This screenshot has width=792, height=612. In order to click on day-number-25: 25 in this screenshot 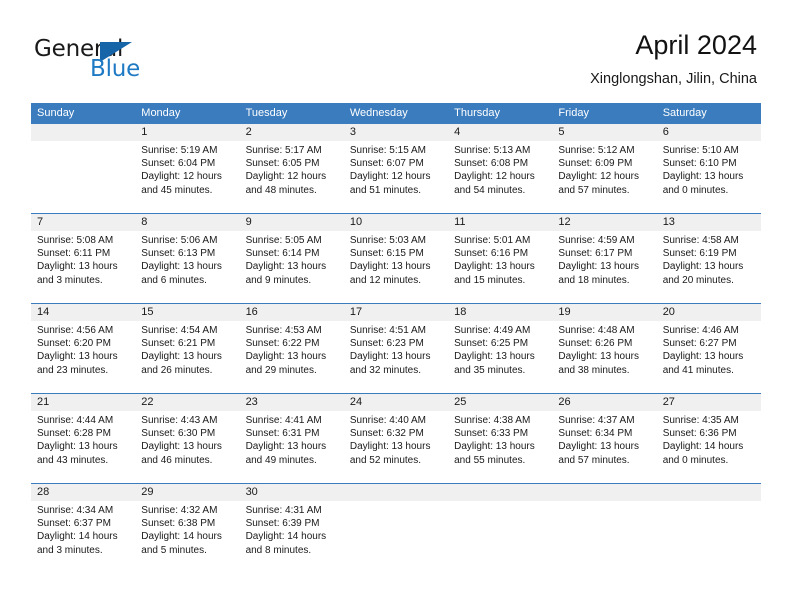, I will do `click(500, 402)`.